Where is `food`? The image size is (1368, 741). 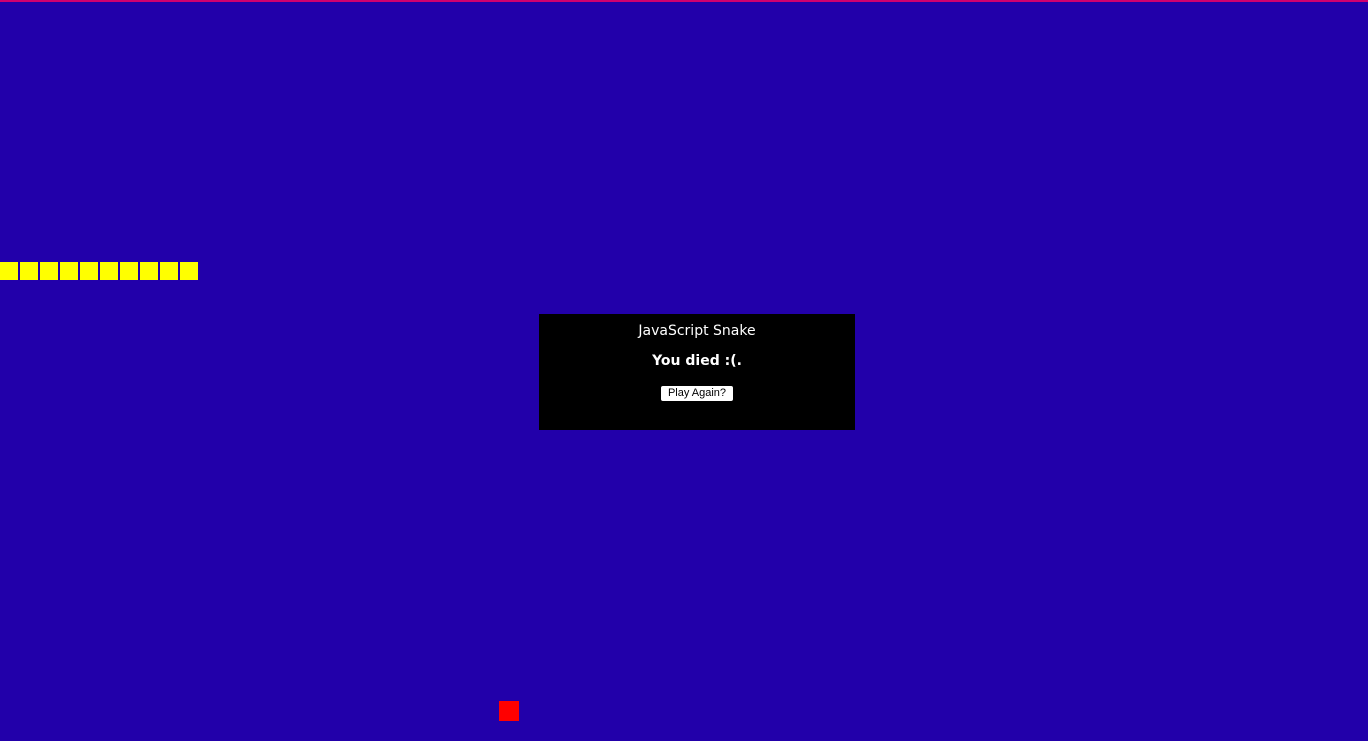
food is located at coordinates (509, 711).